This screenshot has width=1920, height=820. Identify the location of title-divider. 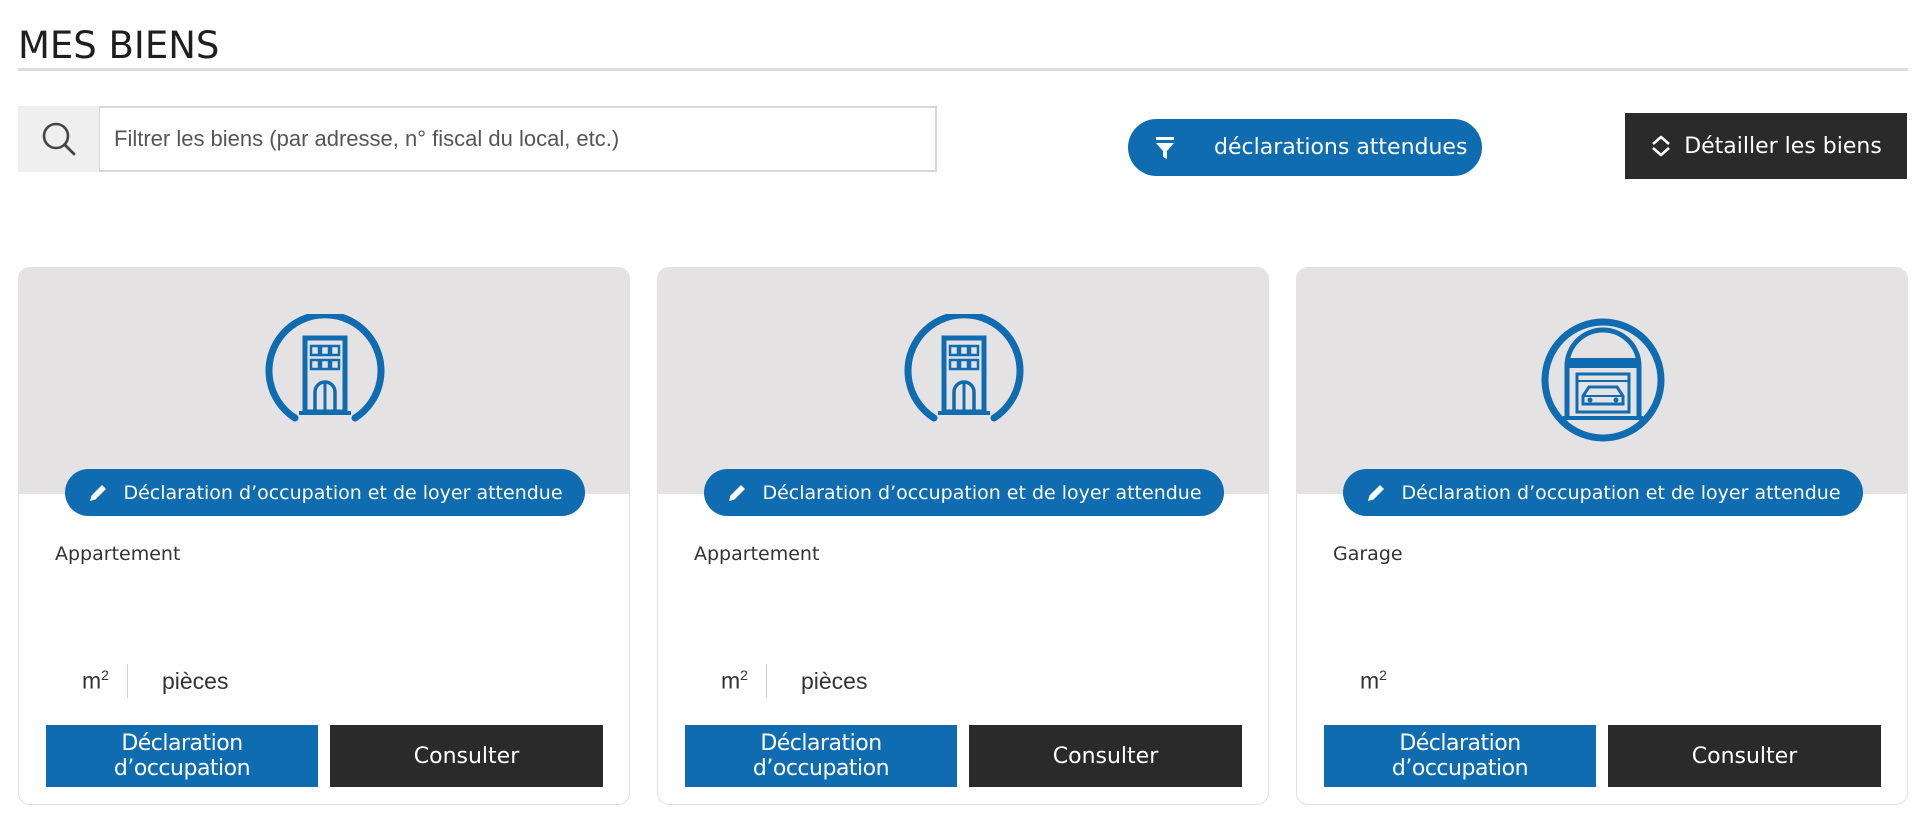
(963, 69).